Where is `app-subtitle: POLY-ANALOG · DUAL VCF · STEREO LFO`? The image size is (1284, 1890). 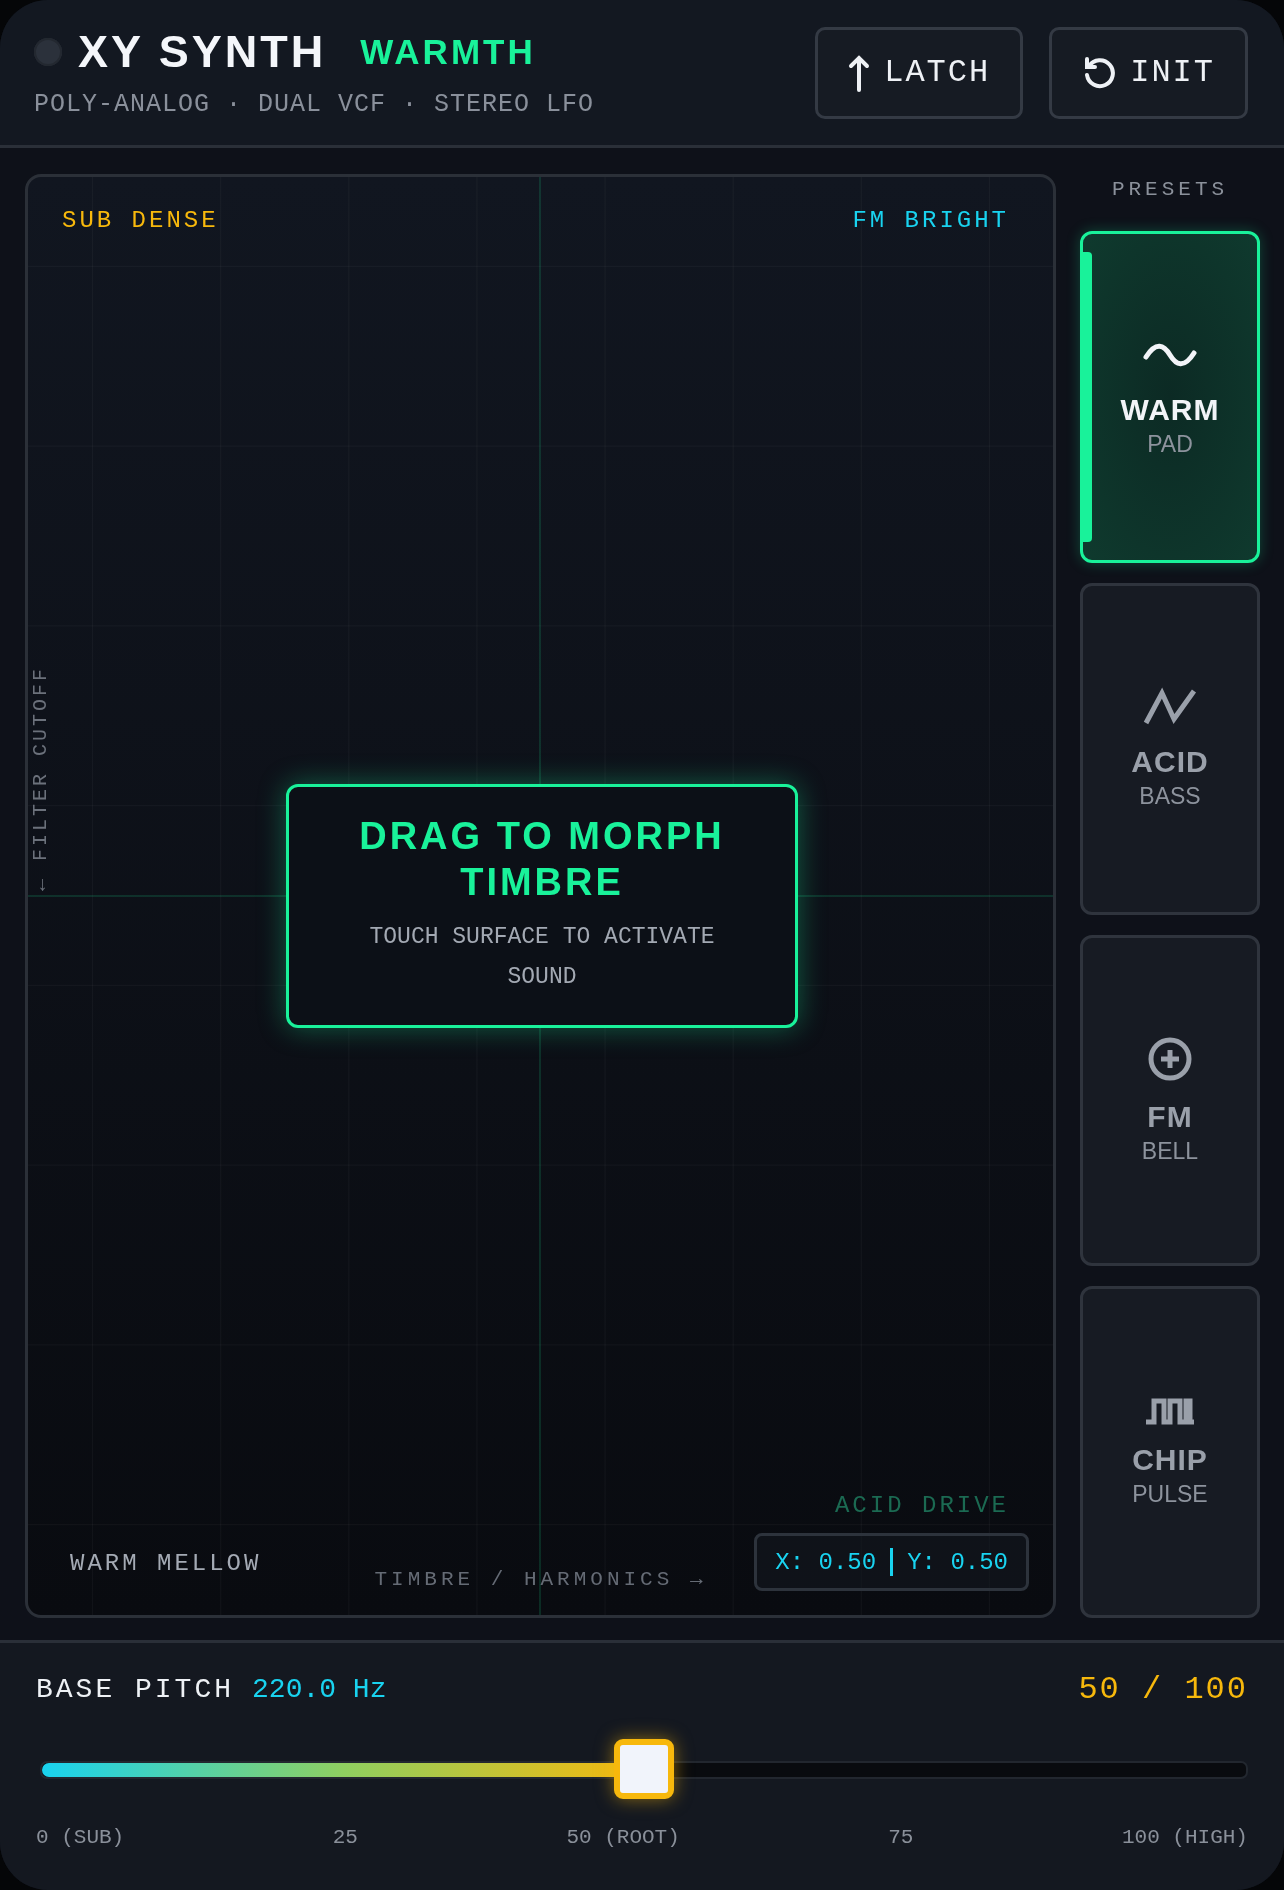
app-subtitle: POLY-ANALOG · DUAL VCF · STEREO LFO is located at coordinates (314, 104).